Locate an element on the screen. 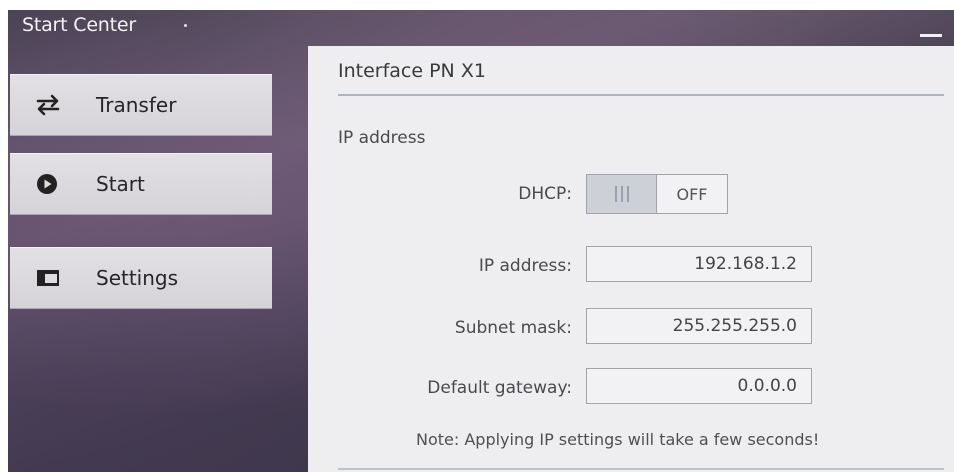  settings-button-label: Settings is located at coordinates (137, 278).